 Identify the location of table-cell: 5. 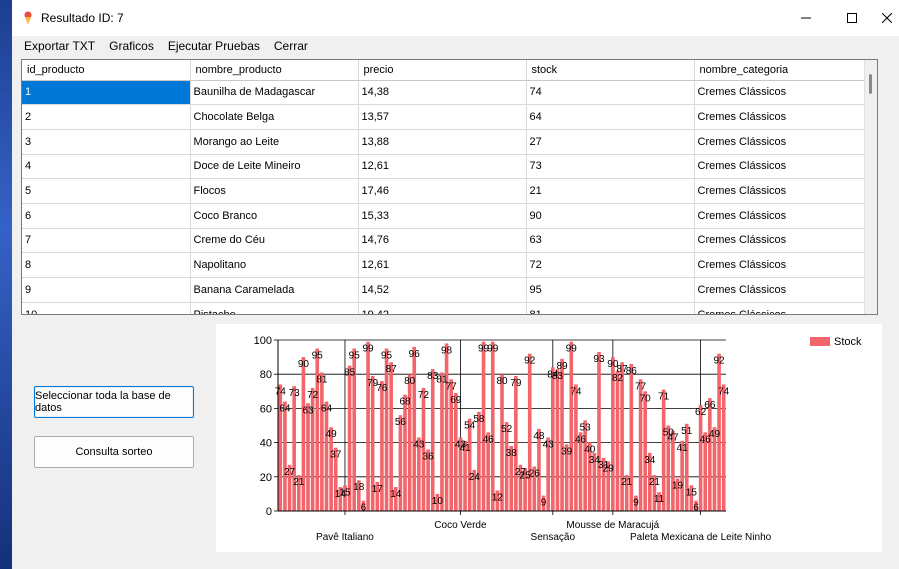
(106, 191).